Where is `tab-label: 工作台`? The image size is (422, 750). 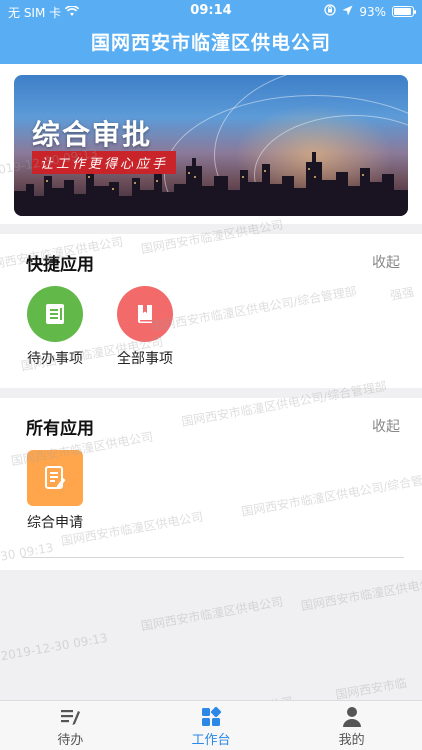
tab-label: 工作台 is located at coordinates (211, 740).